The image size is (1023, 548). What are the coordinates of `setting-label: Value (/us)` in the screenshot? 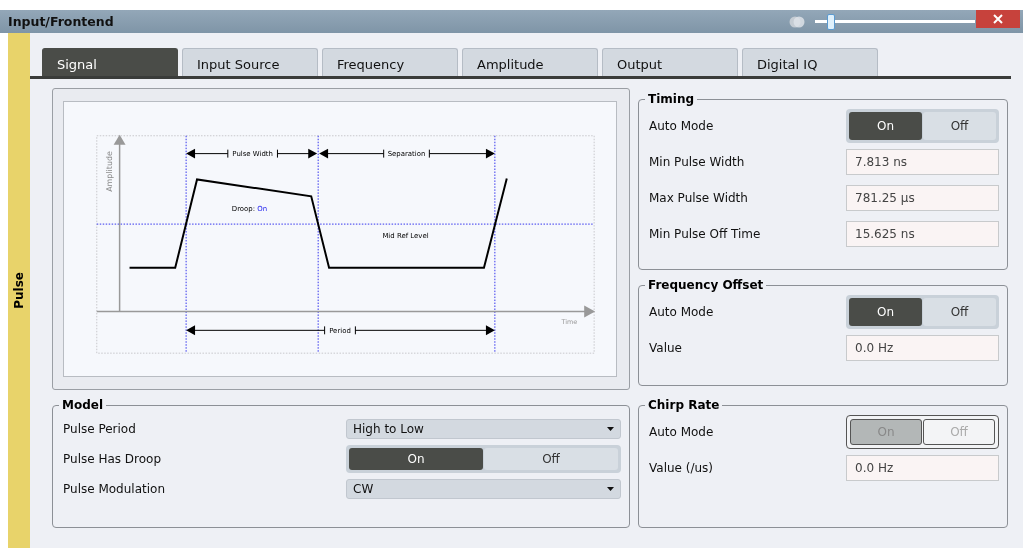 It's located at (681, 468).